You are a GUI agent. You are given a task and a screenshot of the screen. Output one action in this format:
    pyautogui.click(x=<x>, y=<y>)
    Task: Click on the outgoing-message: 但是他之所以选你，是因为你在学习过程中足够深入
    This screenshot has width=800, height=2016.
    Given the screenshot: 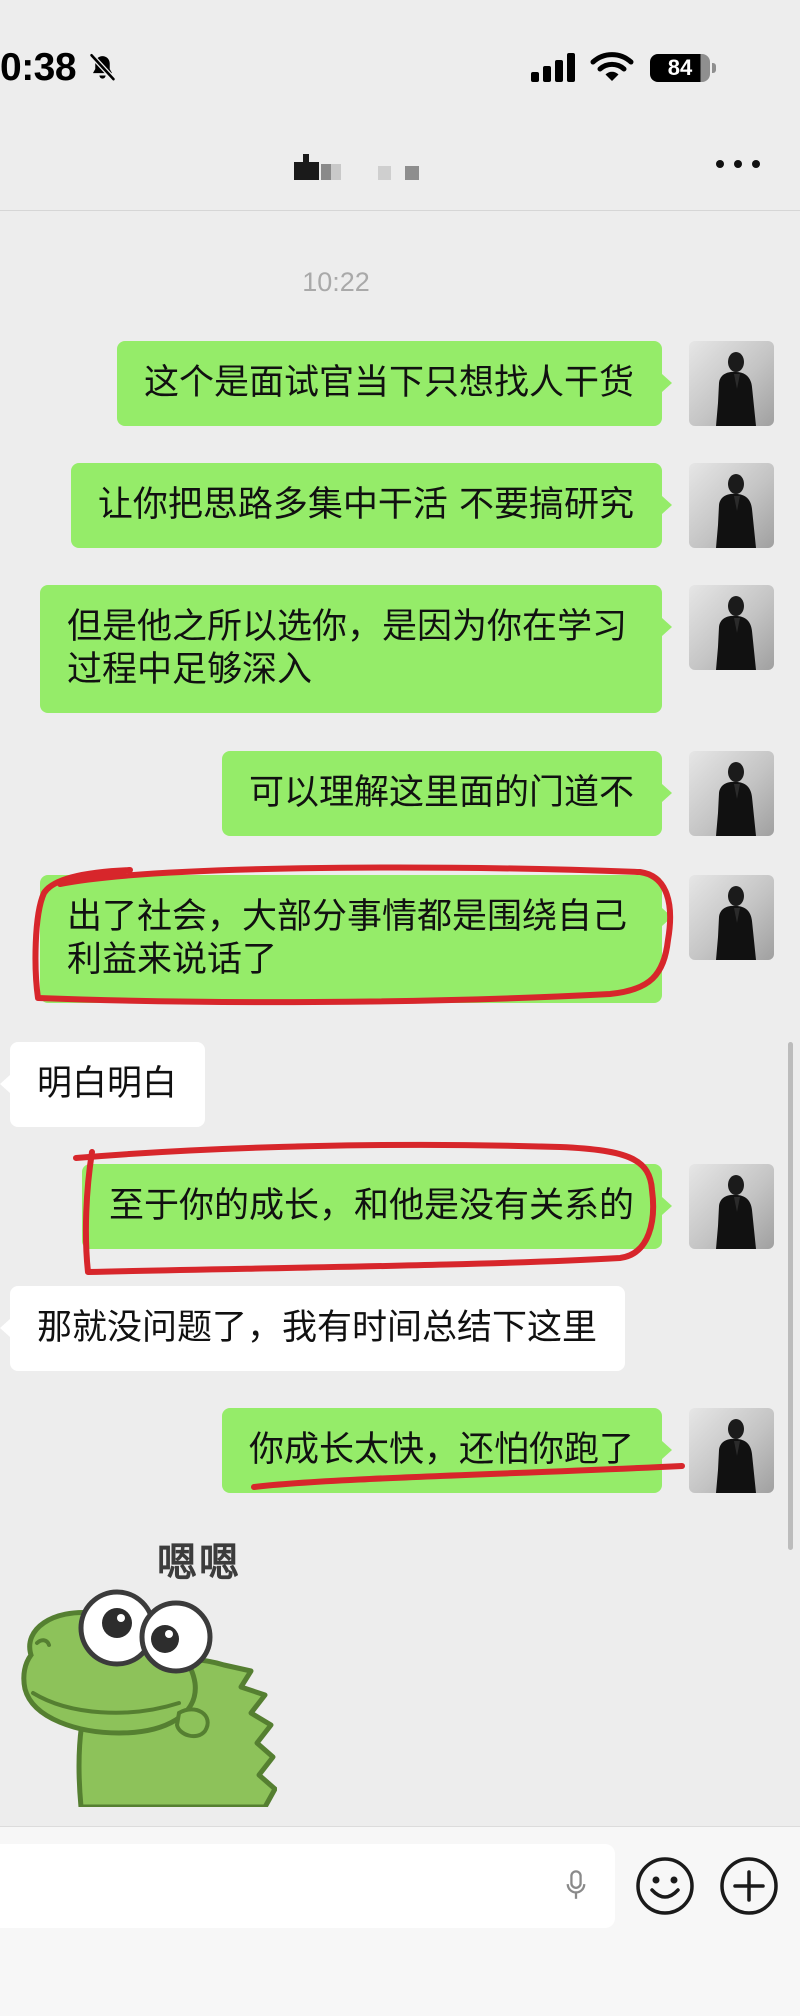 What is the action you would take?
    pyautogui.click(x=356, y=649)
    